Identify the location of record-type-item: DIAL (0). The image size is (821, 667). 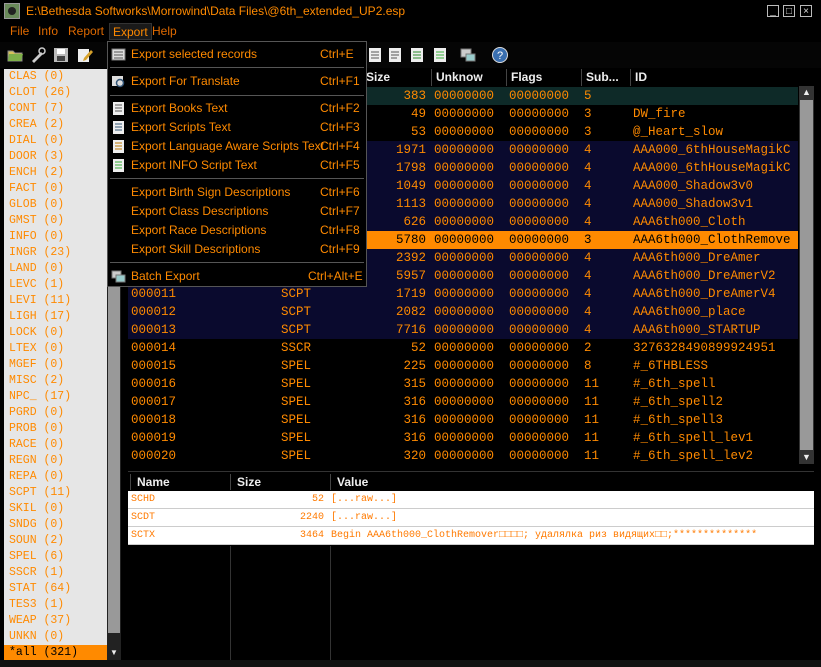
(55, 141).